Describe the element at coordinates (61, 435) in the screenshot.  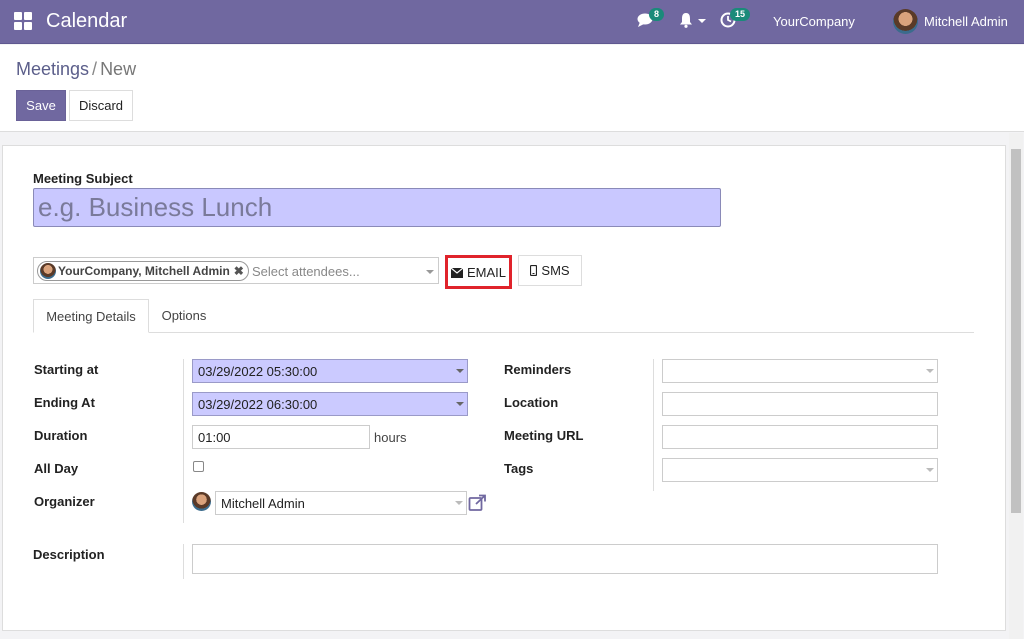
I see `duration-label: Duration` at that location.